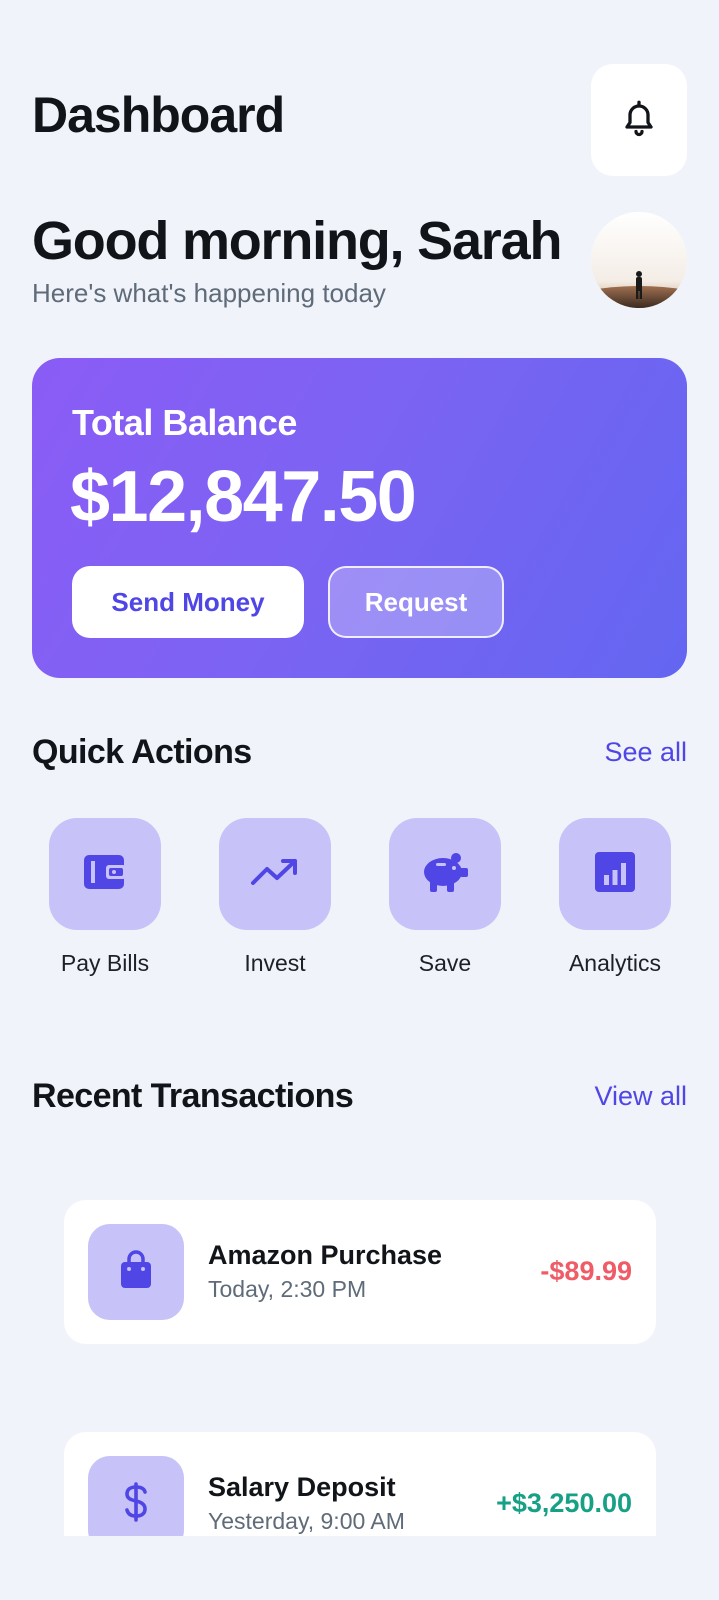 The image size is (719, 1600). Describe the element at coordinates (287, 1289) in the screenshot. I see `transaction-time: Today, 2:30 PM` at that location.